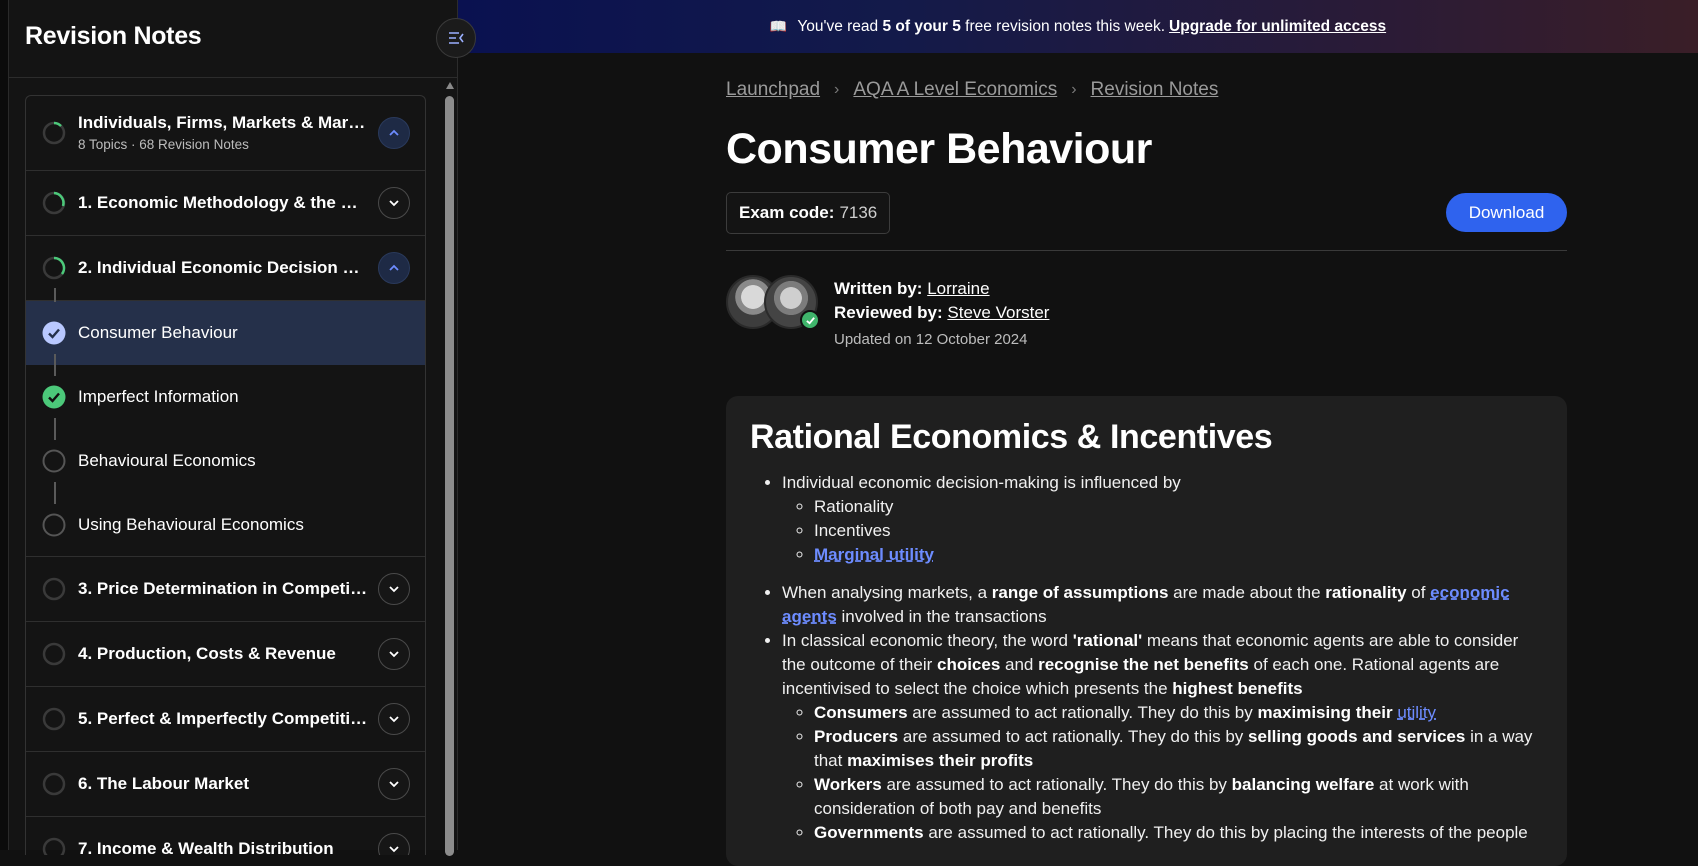 Image resolution: width=1698 pixels, height=866 pixels. I want to click on list-item: Marginal utility, so click(1178, 555).